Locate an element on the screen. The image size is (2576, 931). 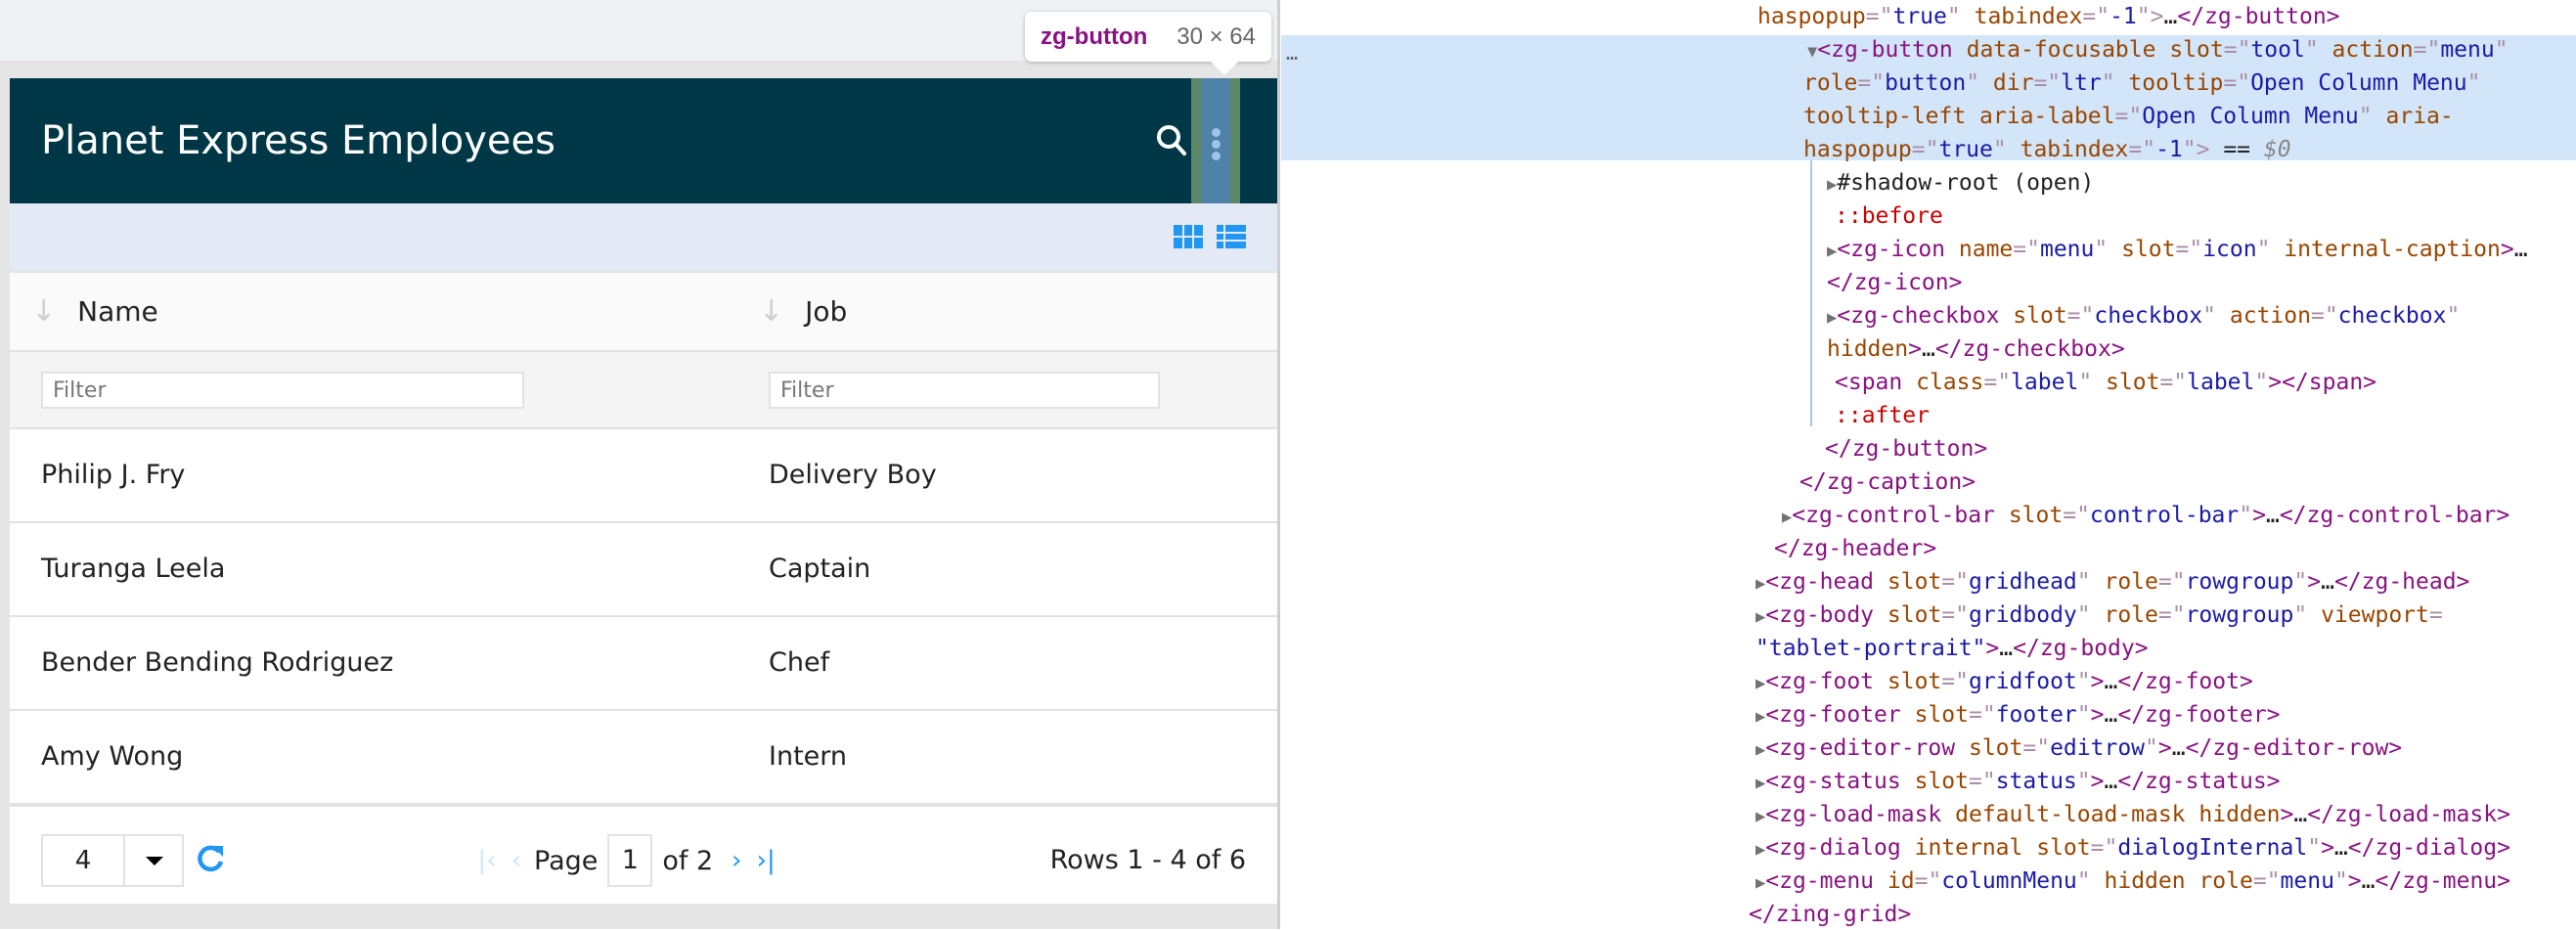
page-size-select: 4 is located at coordinates (112, 860).